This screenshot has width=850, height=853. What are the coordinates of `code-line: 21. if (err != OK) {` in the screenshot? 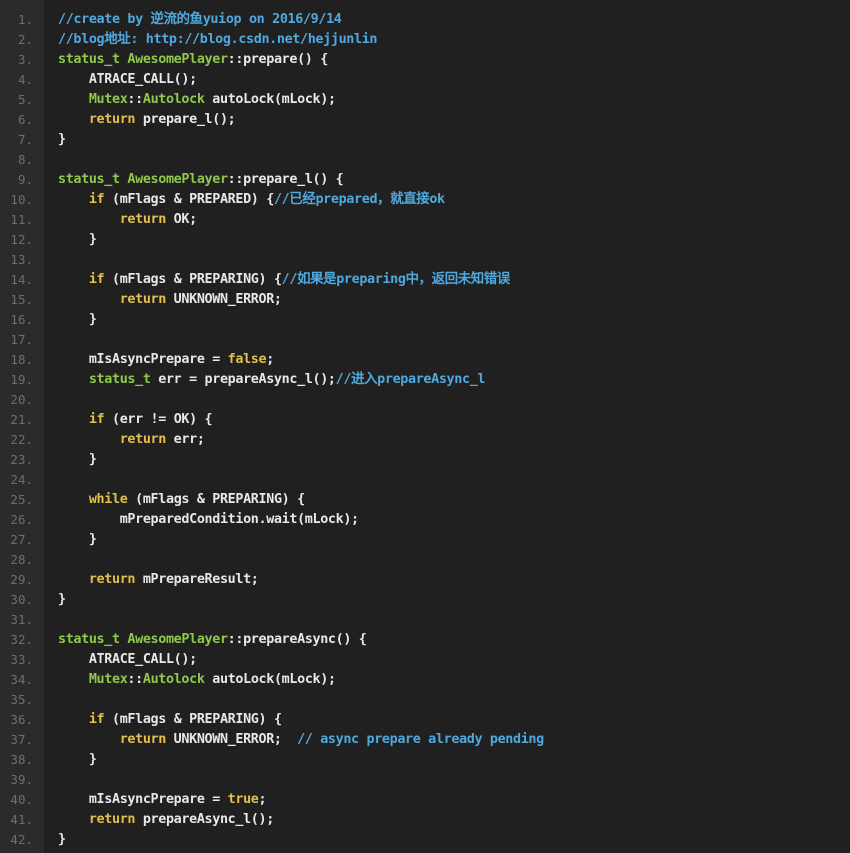 It's located at (425, 420).